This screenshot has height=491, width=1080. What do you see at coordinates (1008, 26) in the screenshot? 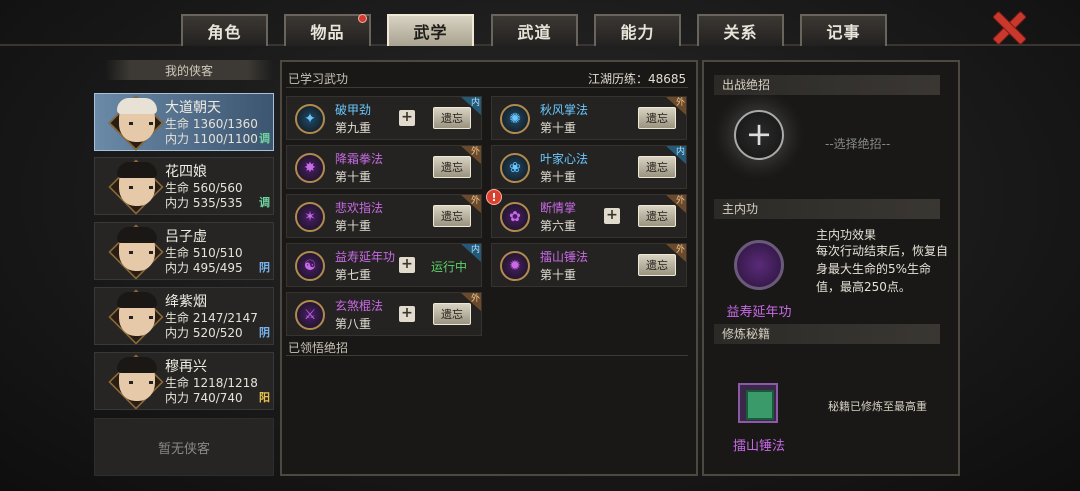
I see `close-icon` at bounding box center [1008, 26].